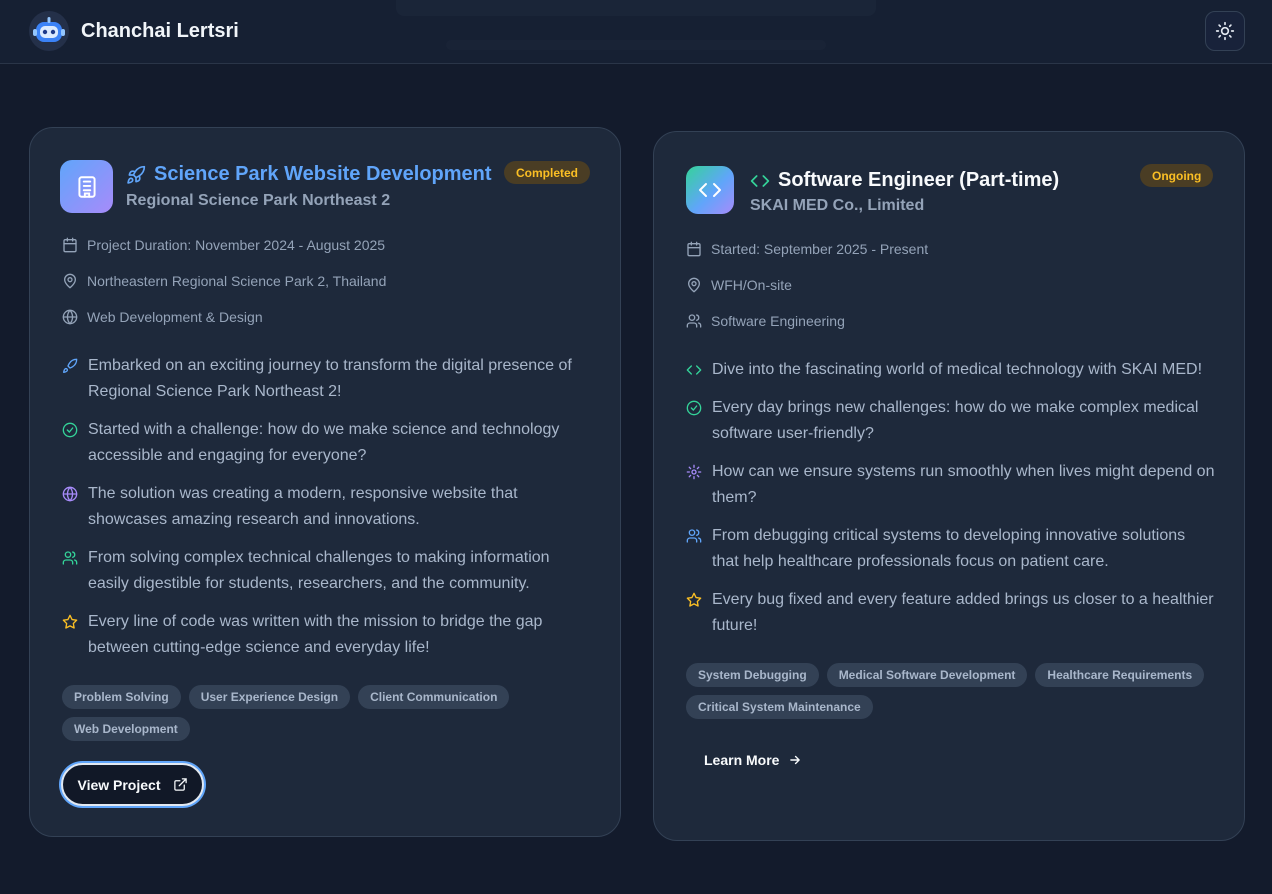 The height and width of the screenshot is (894, 1272). I want to click on skill-tag: Problem Solving, so click(121, 697).